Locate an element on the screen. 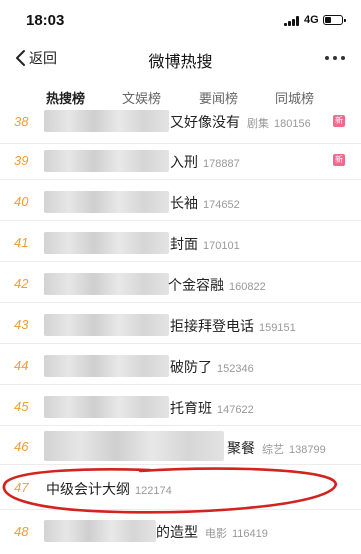 This screenshot has width=361, height=554. item-title: 中级会计大纲 is located at coordinates (88, 489).